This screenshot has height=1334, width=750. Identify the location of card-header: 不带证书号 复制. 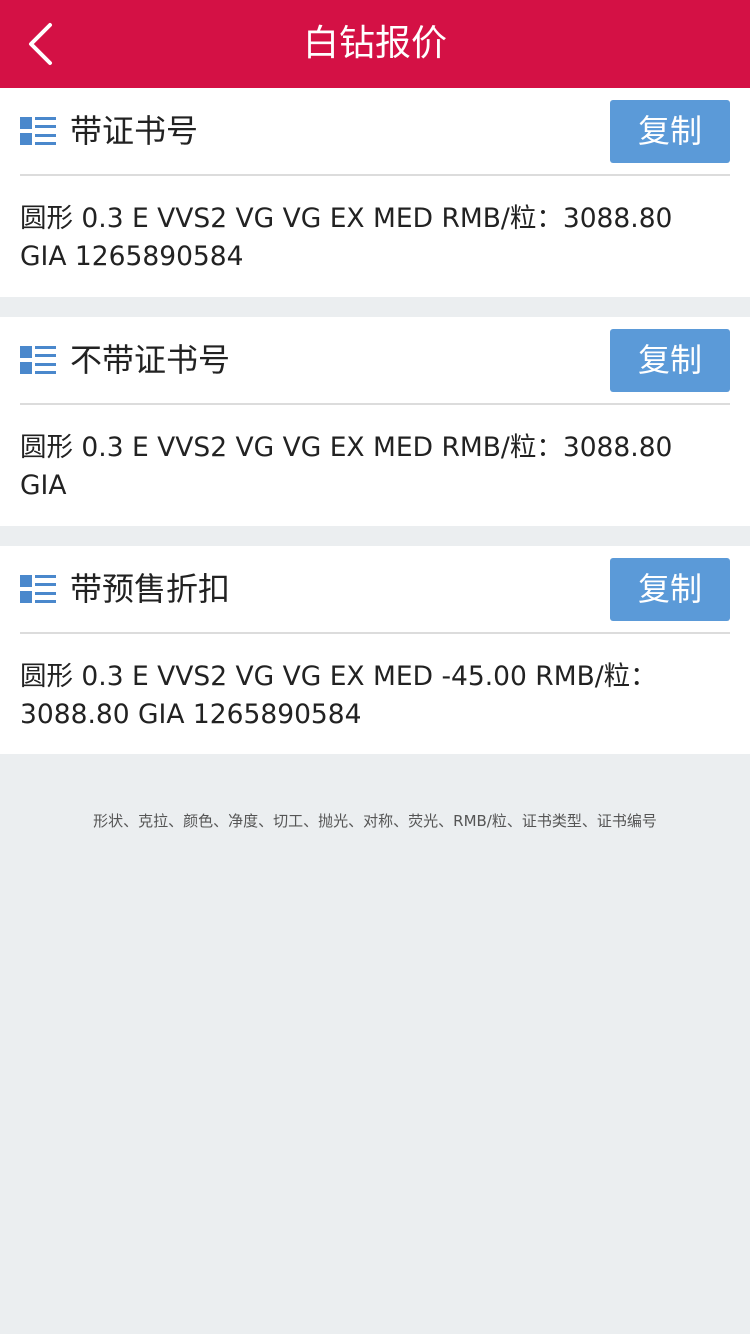
(375, 360).